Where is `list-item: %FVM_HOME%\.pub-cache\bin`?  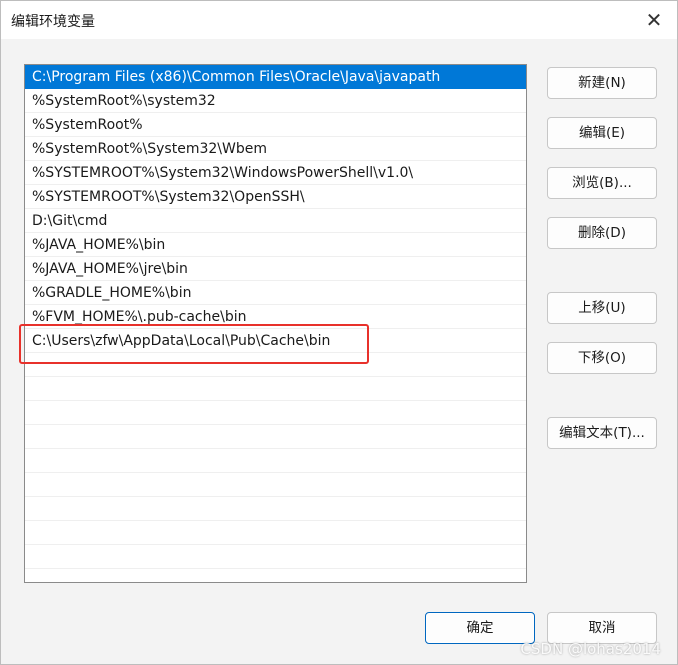
list-item: %FVM_HOME%\.pub-cache\bin is located at coordinates (275, 317).